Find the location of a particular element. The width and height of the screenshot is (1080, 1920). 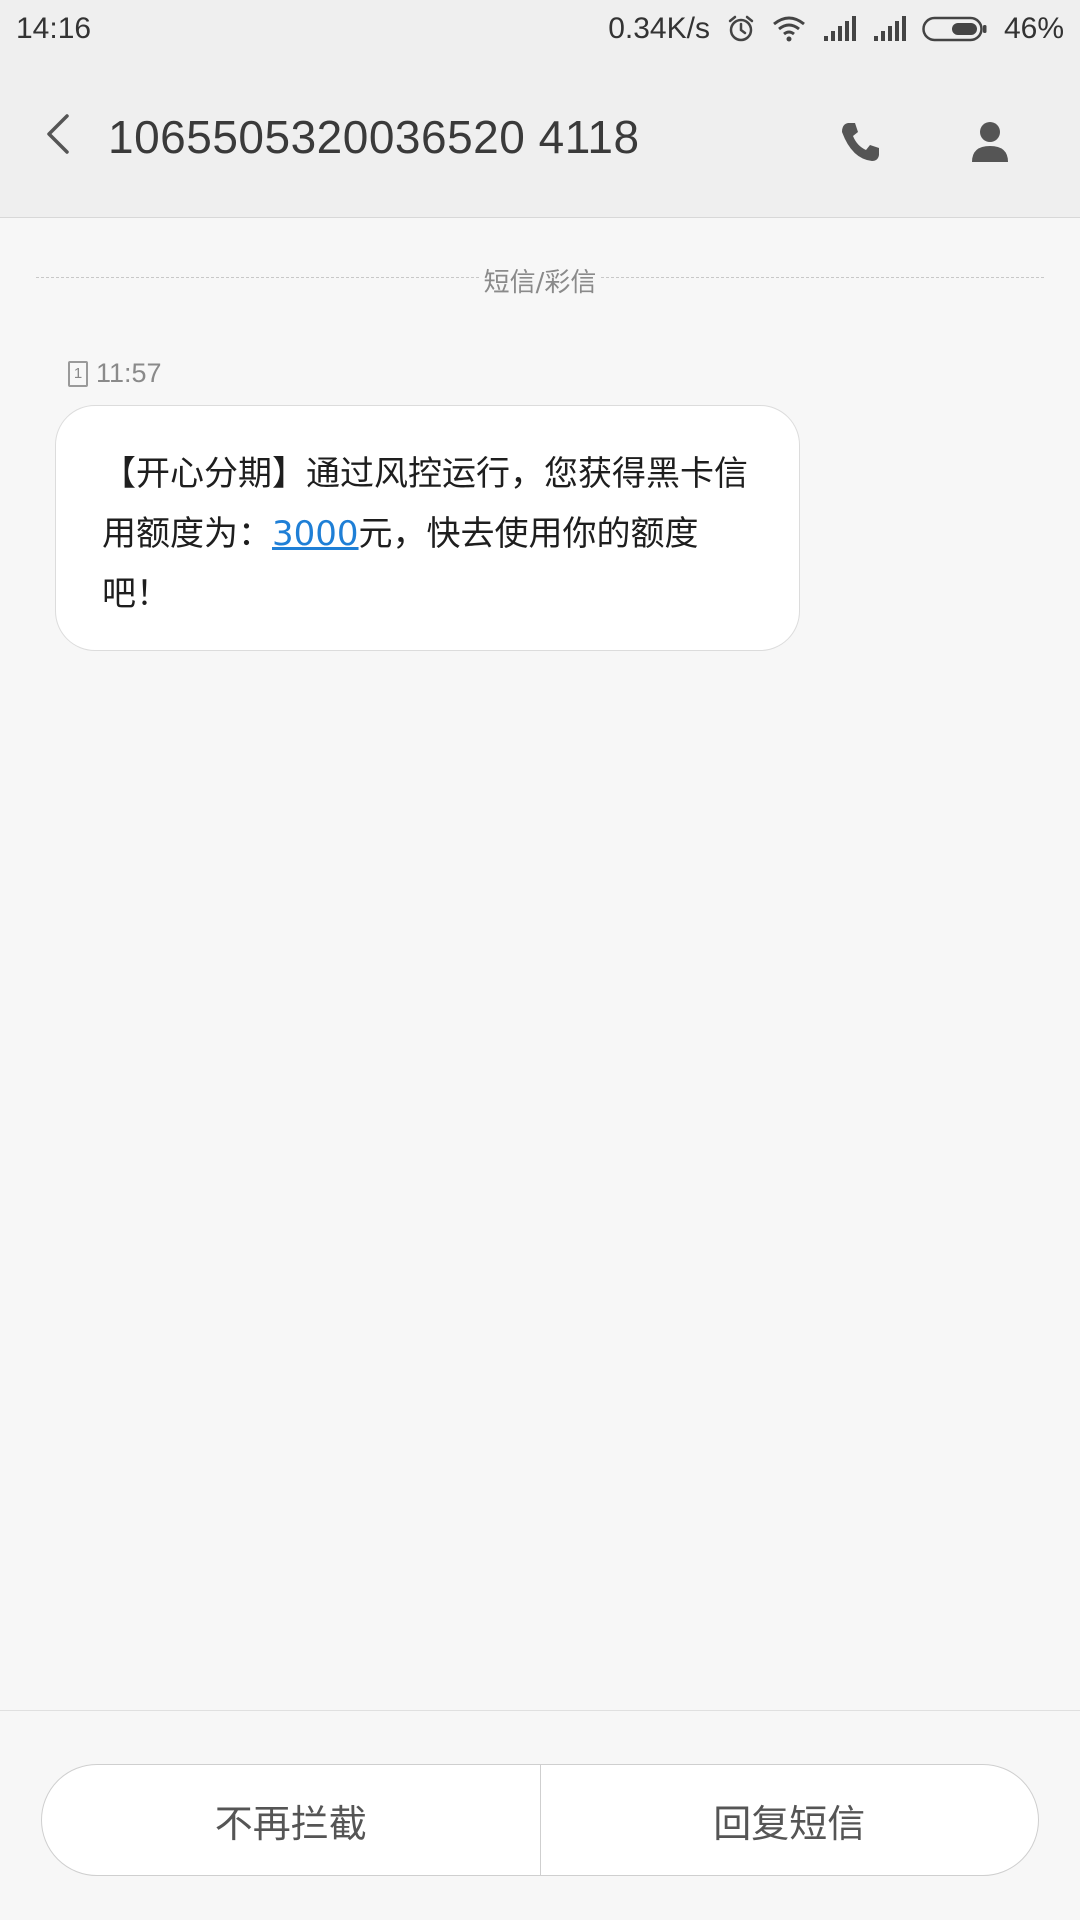

title-bar: 1065505320036520 4118 is located at coordinates (540, 138).